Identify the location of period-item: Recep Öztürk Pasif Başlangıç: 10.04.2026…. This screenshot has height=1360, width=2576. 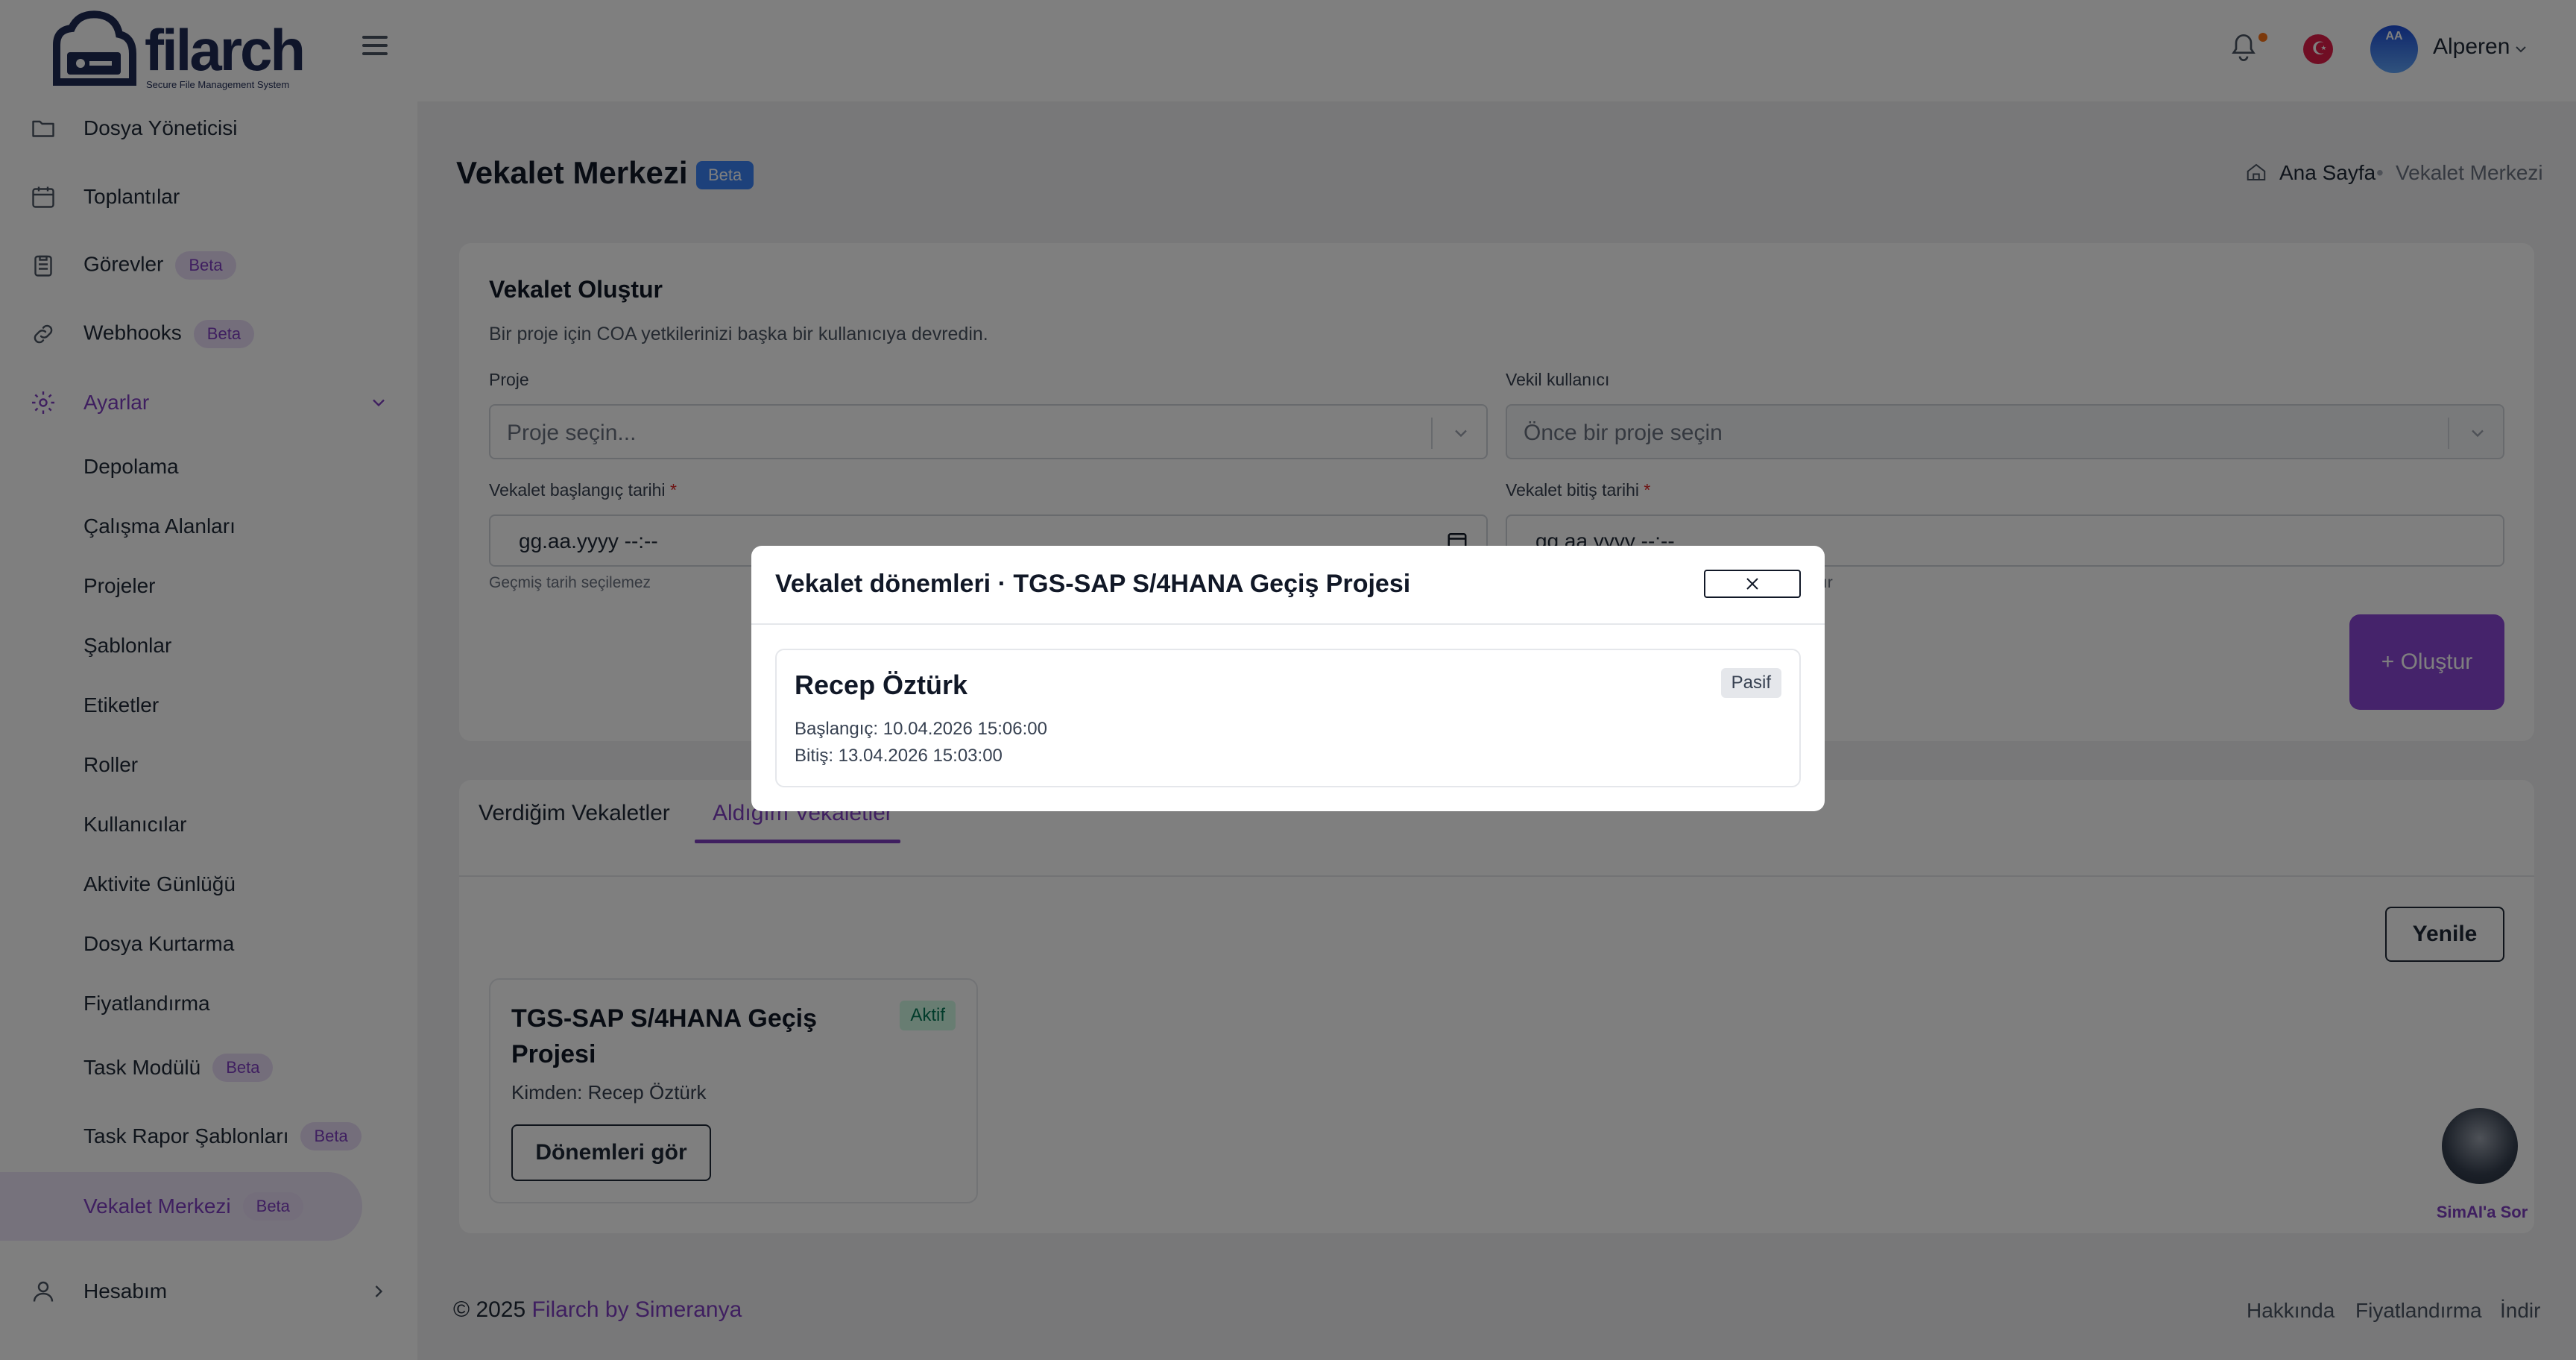
(1288, 718).